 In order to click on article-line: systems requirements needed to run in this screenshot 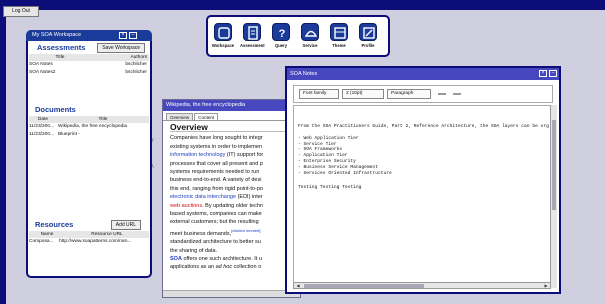, I will do `click(215, 172)`.